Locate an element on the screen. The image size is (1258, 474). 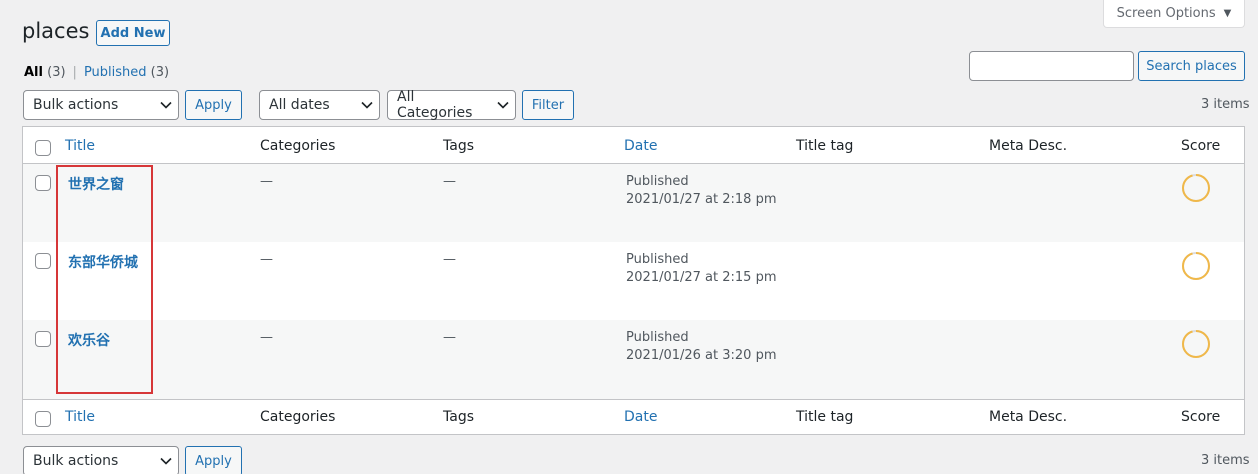
row-date: 2021/01/26 at 3:20 pm is located at coordinates (701, 355).